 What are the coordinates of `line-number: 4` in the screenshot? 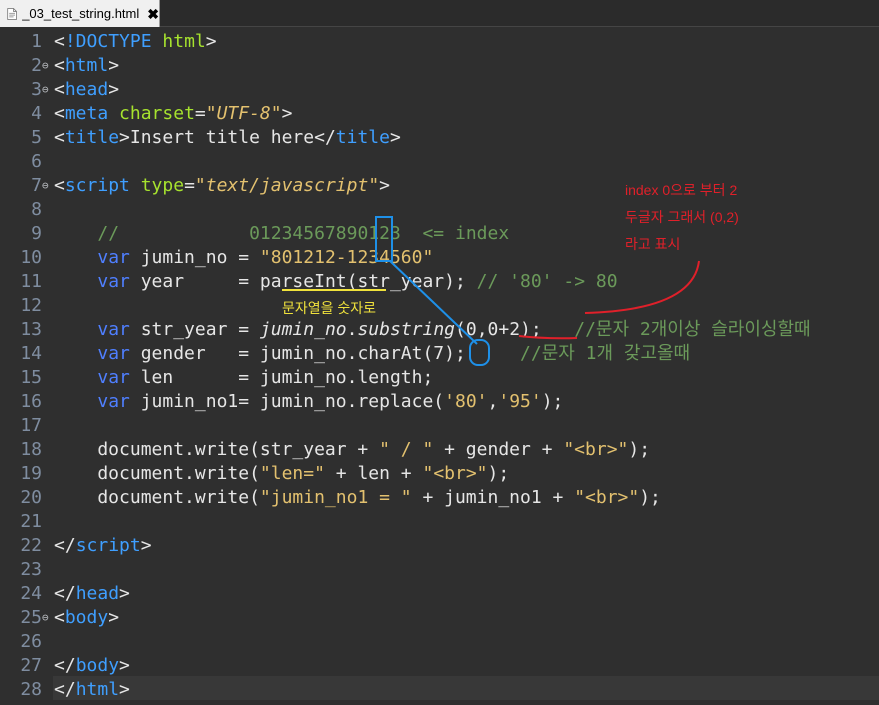 It's located at (36, 113).